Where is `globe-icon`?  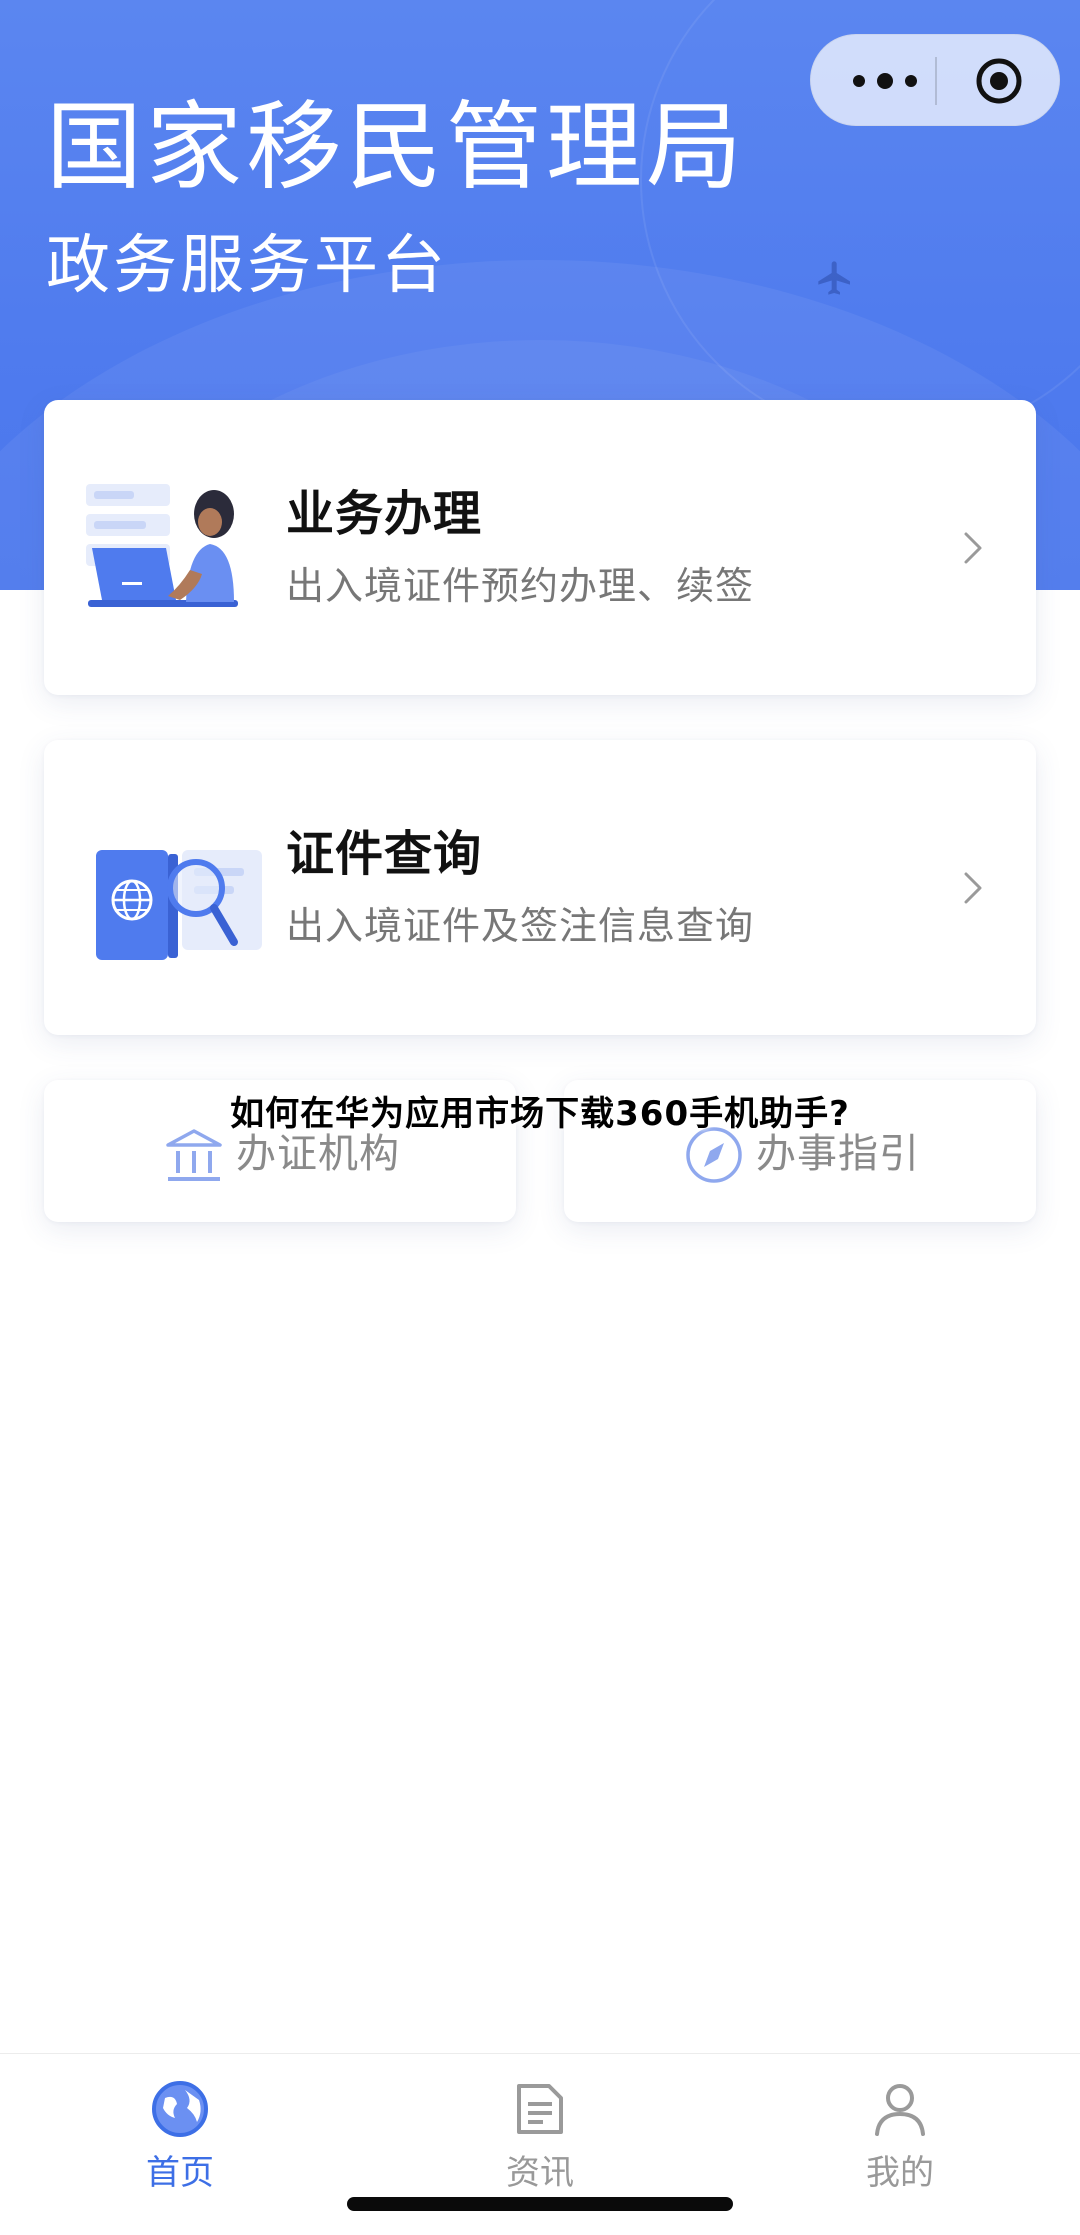 globe-icon is located at coordinates (180, 2109).